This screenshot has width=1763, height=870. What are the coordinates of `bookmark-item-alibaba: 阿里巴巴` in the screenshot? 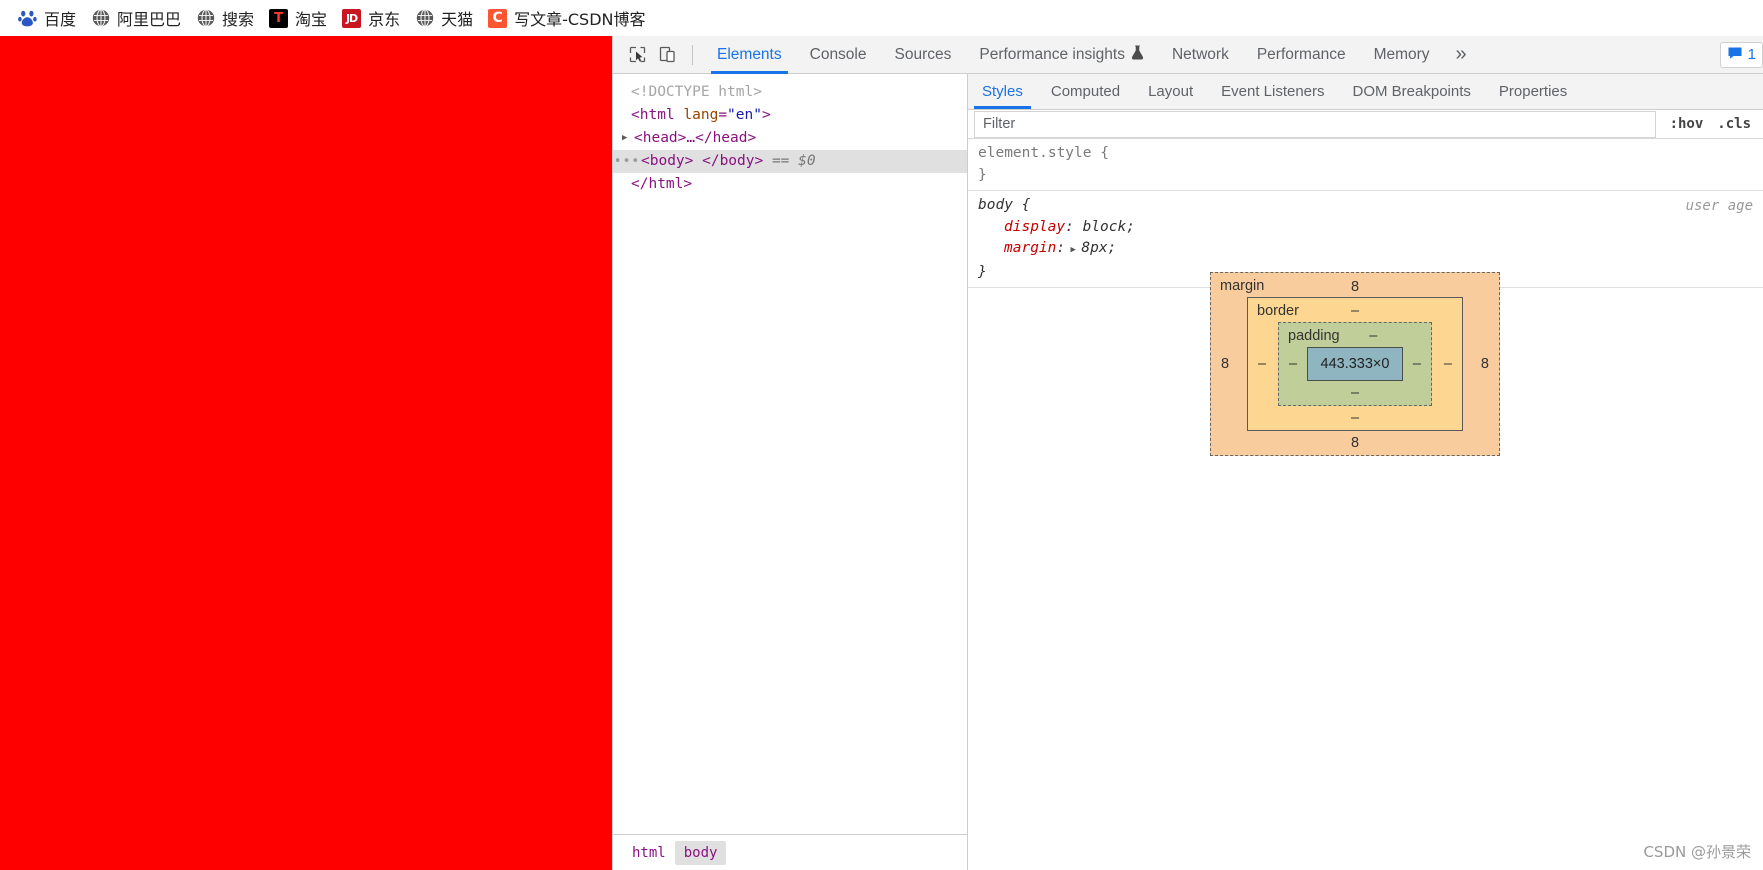 It's located at (139, 18).